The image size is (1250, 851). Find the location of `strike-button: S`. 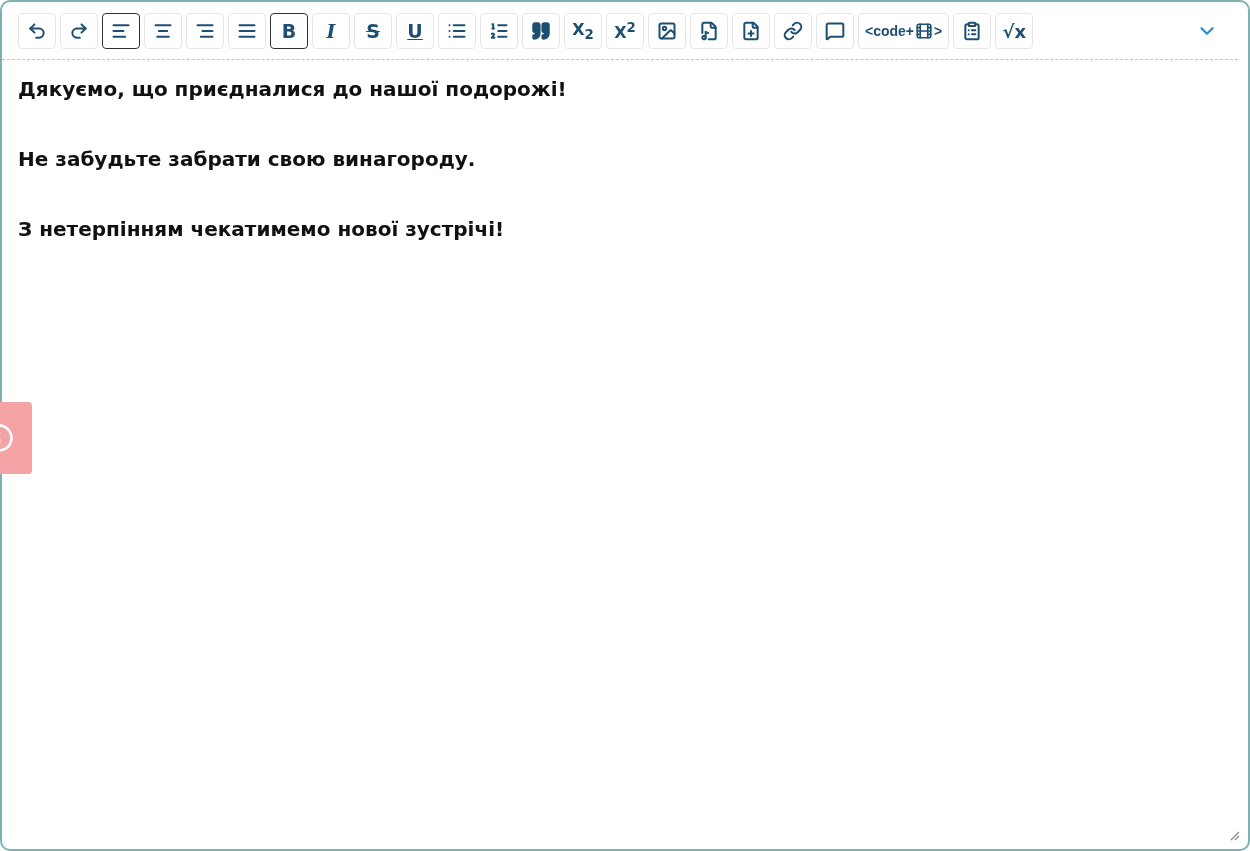

strike-button: S is located at coordinates (373, 31).